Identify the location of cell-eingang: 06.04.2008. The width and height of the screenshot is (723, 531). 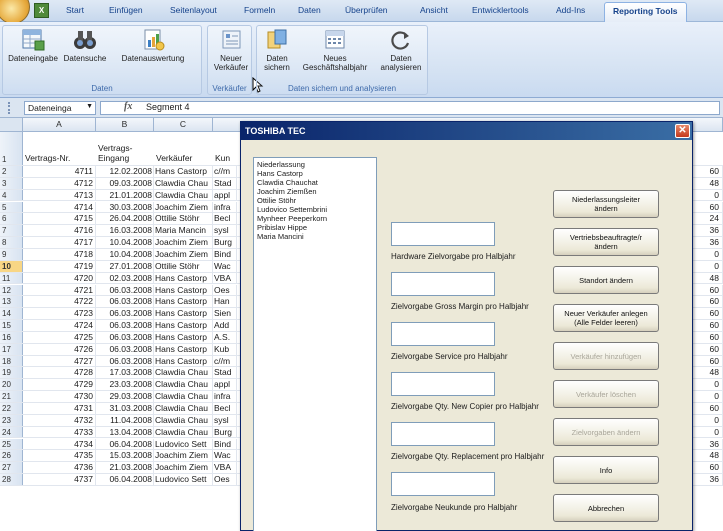
(125, 444).